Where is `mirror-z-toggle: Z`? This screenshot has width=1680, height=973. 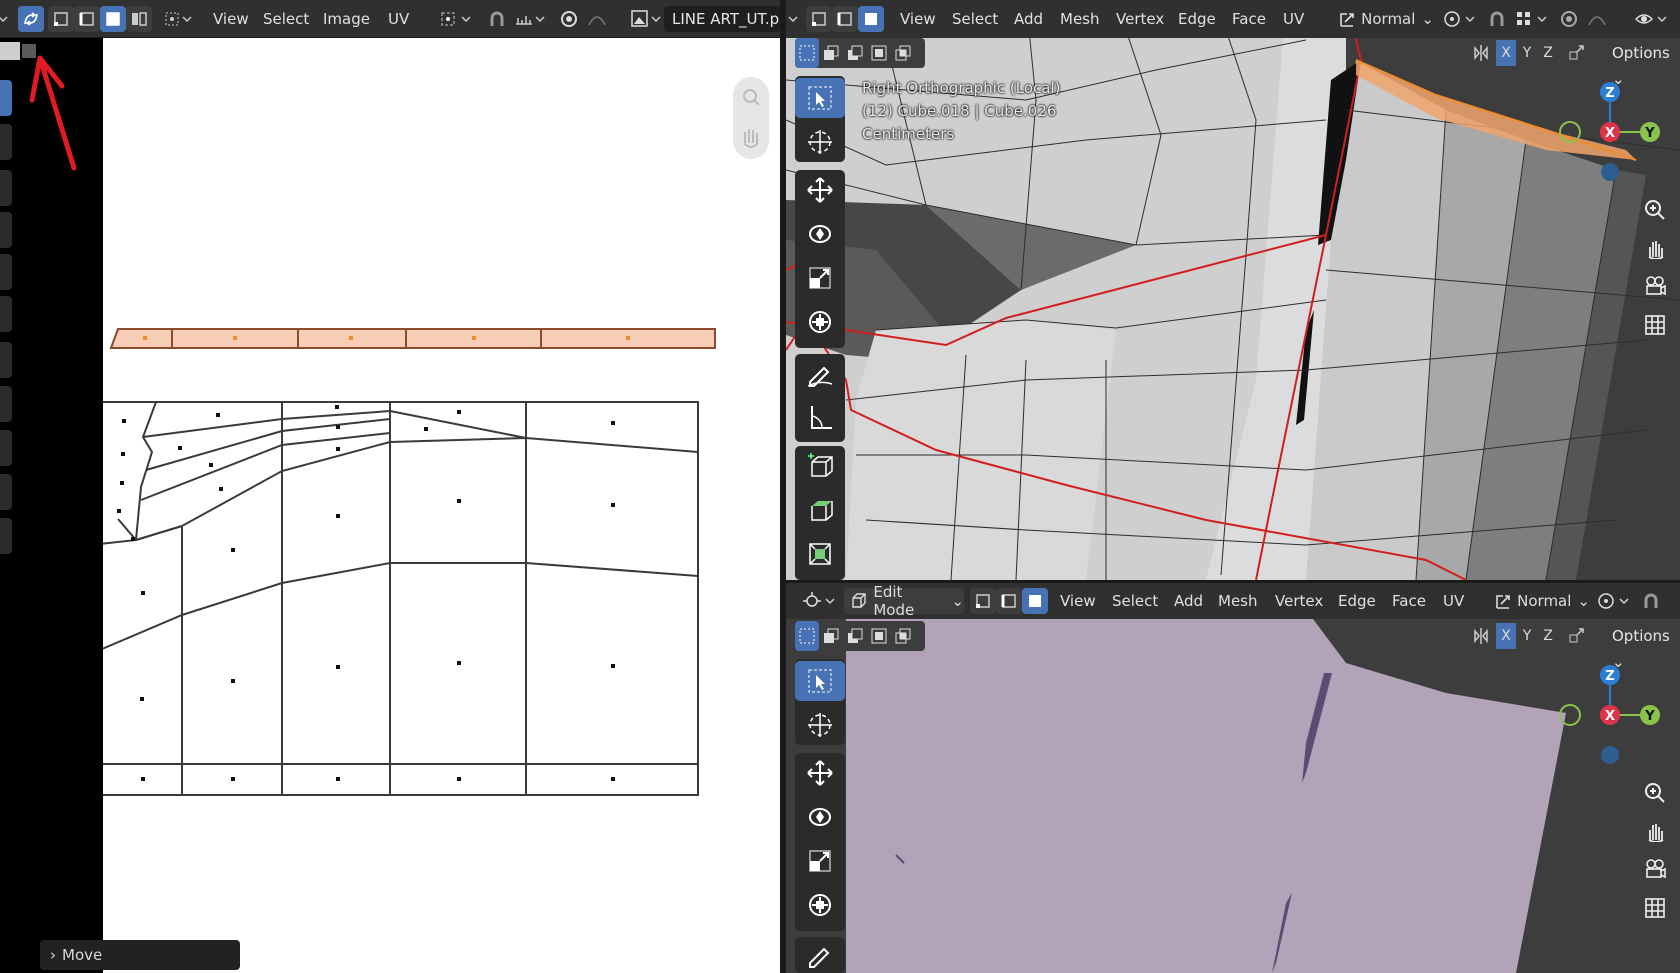
mirror-z-toggle: Z is located at coordinates (1548, 636).